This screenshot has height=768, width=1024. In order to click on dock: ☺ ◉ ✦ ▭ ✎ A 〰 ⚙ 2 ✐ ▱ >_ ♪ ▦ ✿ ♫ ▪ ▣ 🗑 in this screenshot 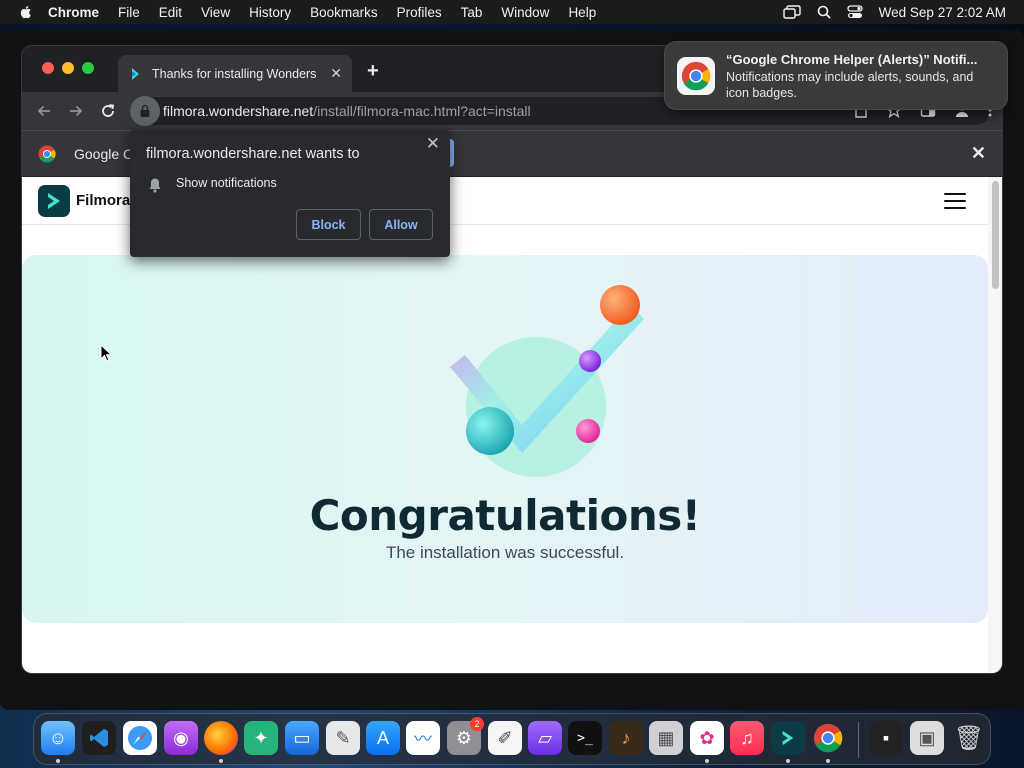, I will do `click(512, 739)`.